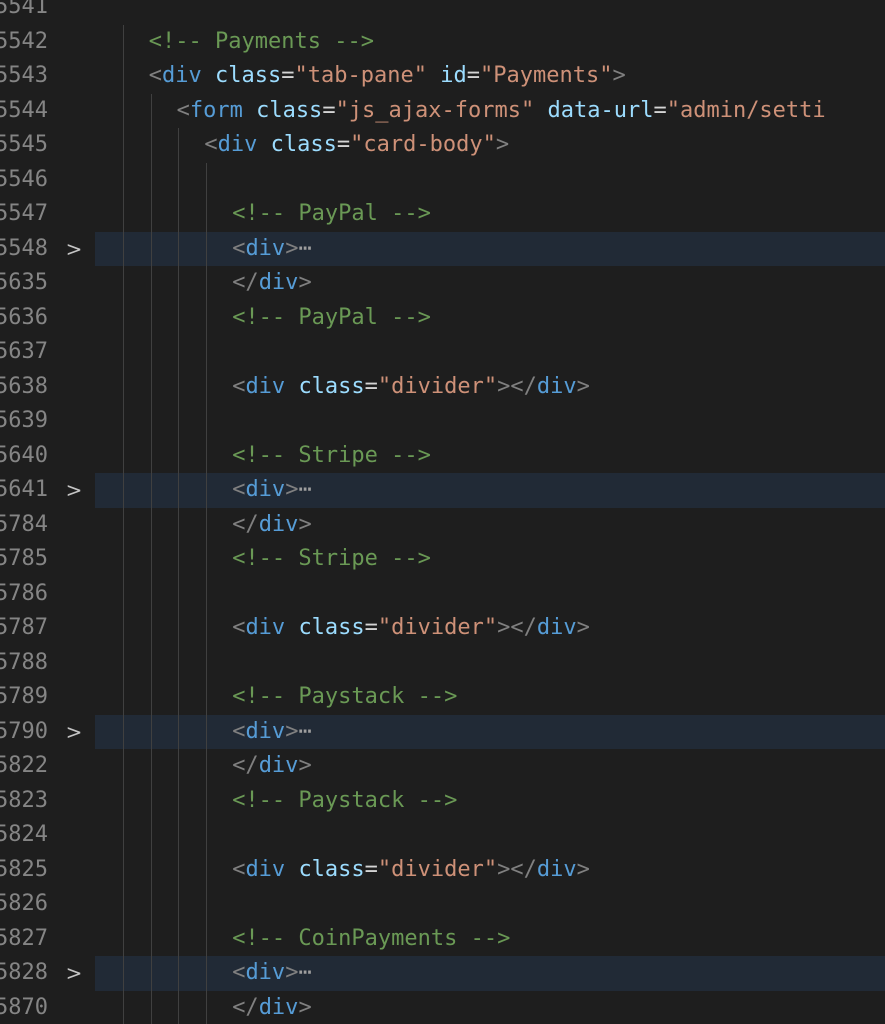 This screenshot has height=1024, width=885. I want to click on code-line: 5635 </div>, so click(442, 283).